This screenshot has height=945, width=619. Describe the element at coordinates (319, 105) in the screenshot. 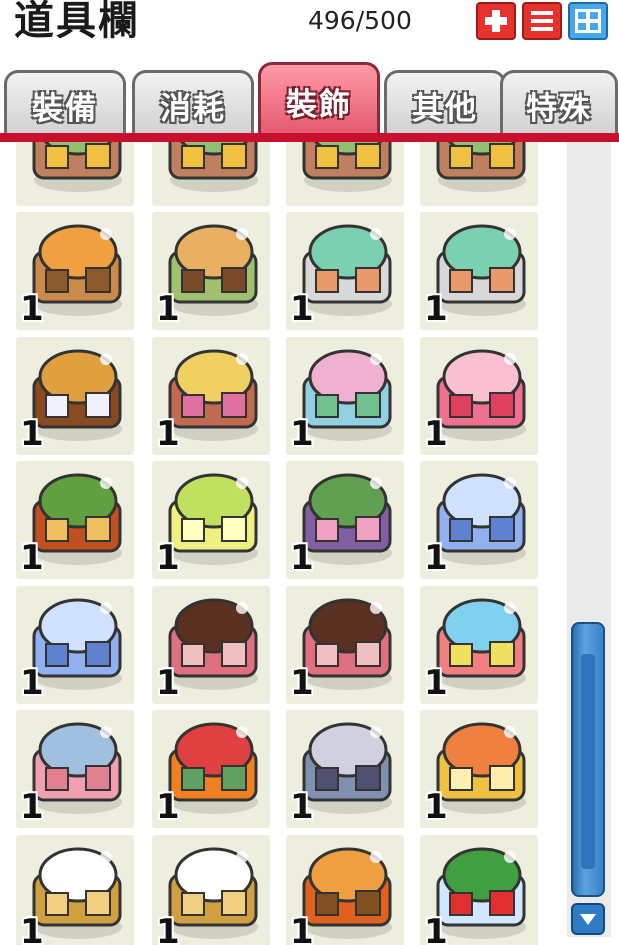

I see `tab-label: 裝飾` at that location.